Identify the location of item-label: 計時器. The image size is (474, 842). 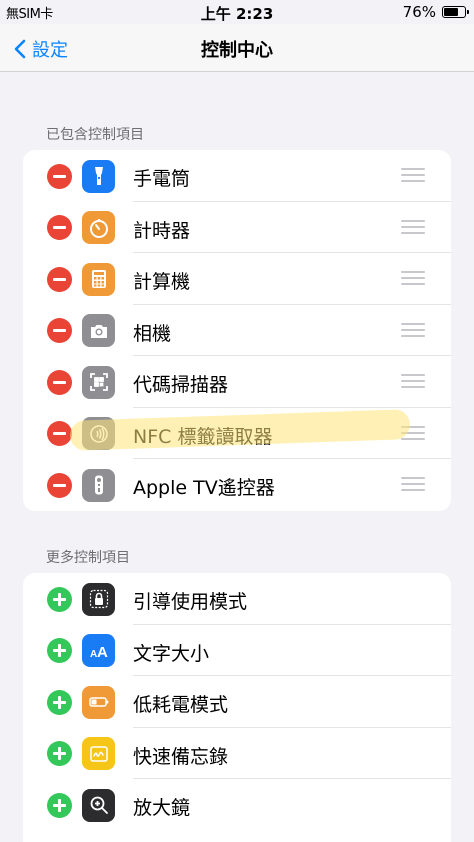
(162, 230).